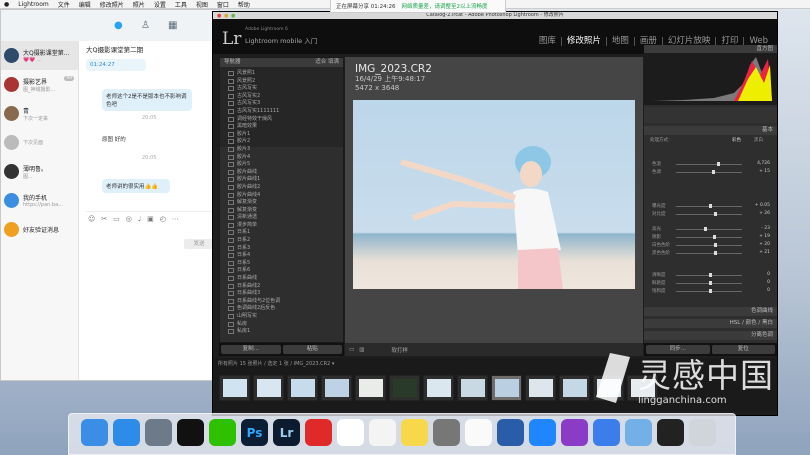 The height and width of the screenshot is (455, 810). Describe the element at coordinates (281, 308) in the screenshot. I see `preset-item: 色调曲线2后反色` at that location.